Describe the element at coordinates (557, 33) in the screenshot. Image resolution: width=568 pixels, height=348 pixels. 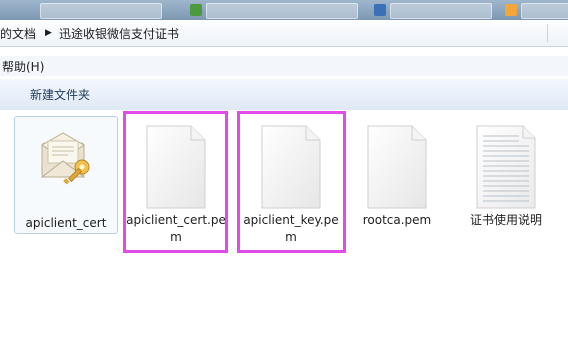
I see `address-dropdown-button` at that location.